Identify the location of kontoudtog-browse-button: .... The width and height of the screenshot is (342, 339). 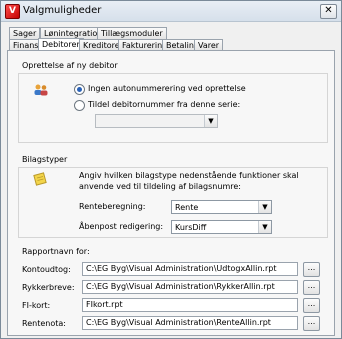
(311, 269).